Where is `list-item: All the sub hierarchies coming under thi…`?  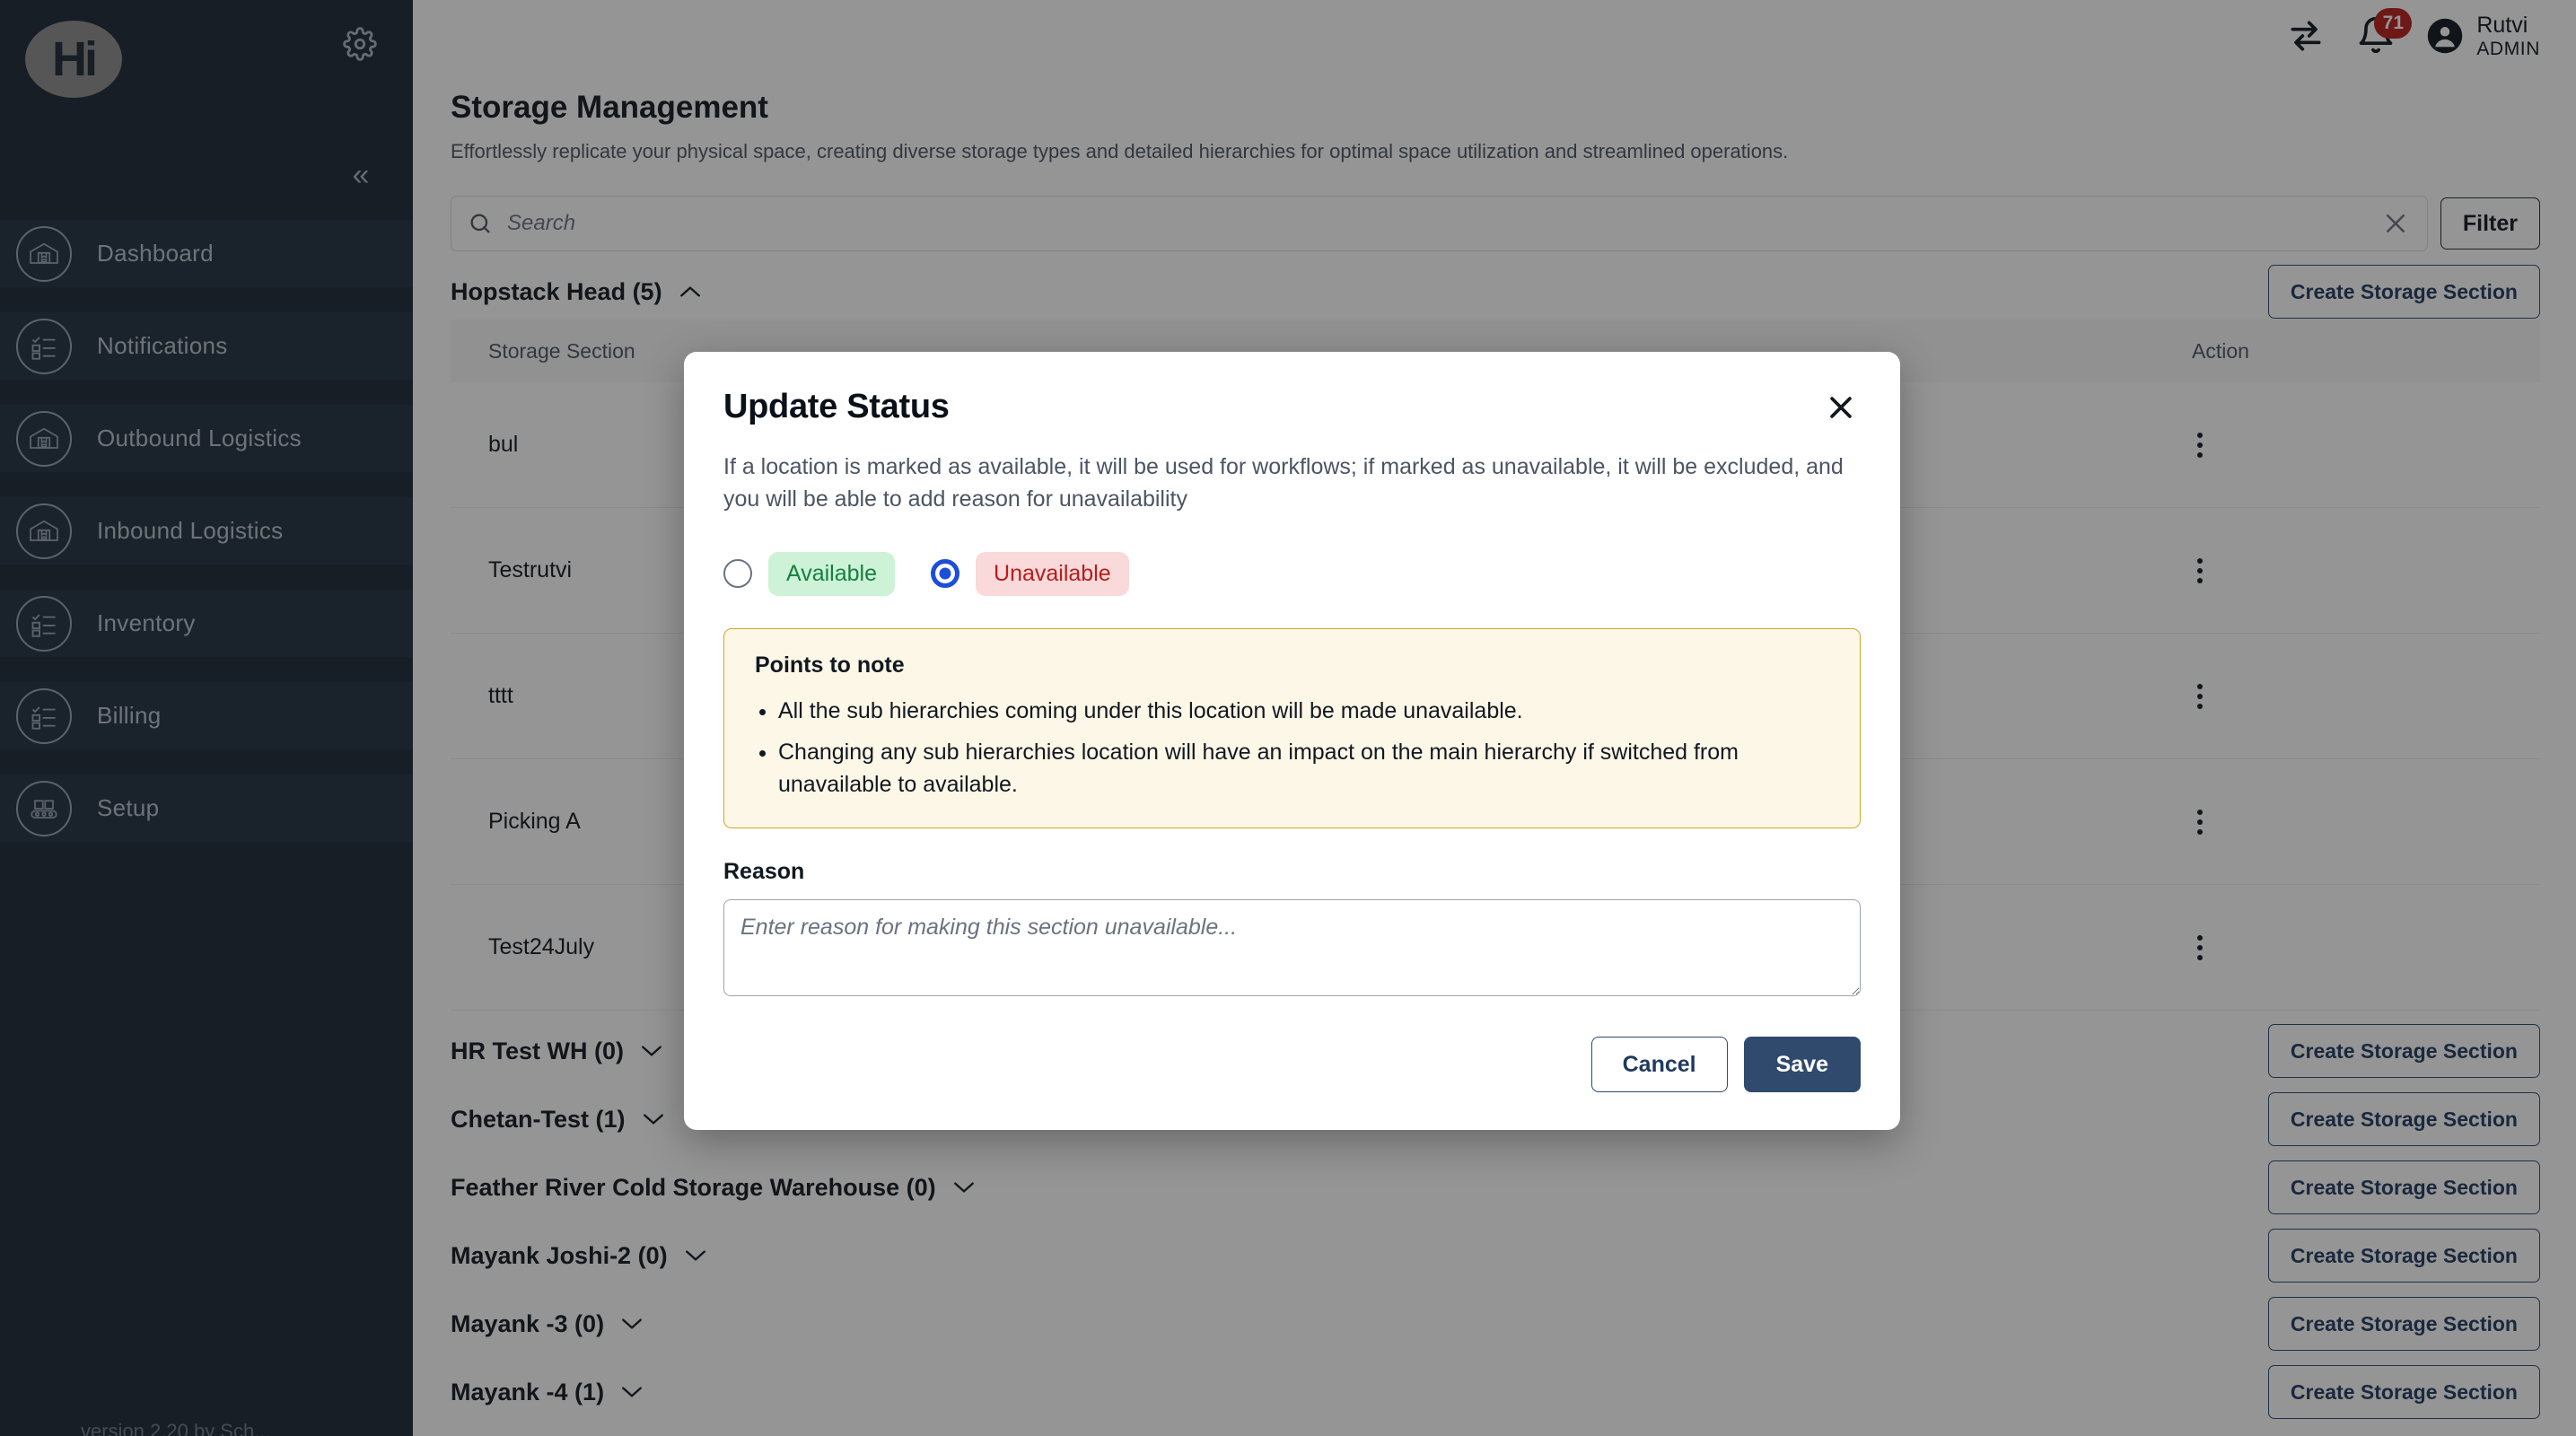
list-item: All the sub hierarchies coming under thi… is located at coordinates (1303, 711).